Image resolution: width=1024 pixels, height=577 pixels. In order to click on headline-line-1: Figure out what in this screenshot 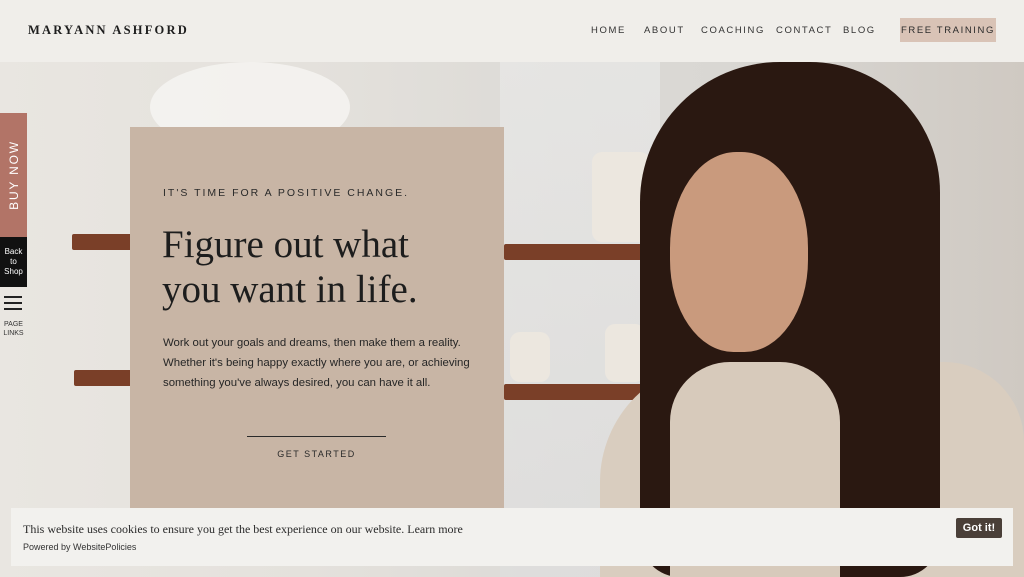, I will do `click(285, 244)`.